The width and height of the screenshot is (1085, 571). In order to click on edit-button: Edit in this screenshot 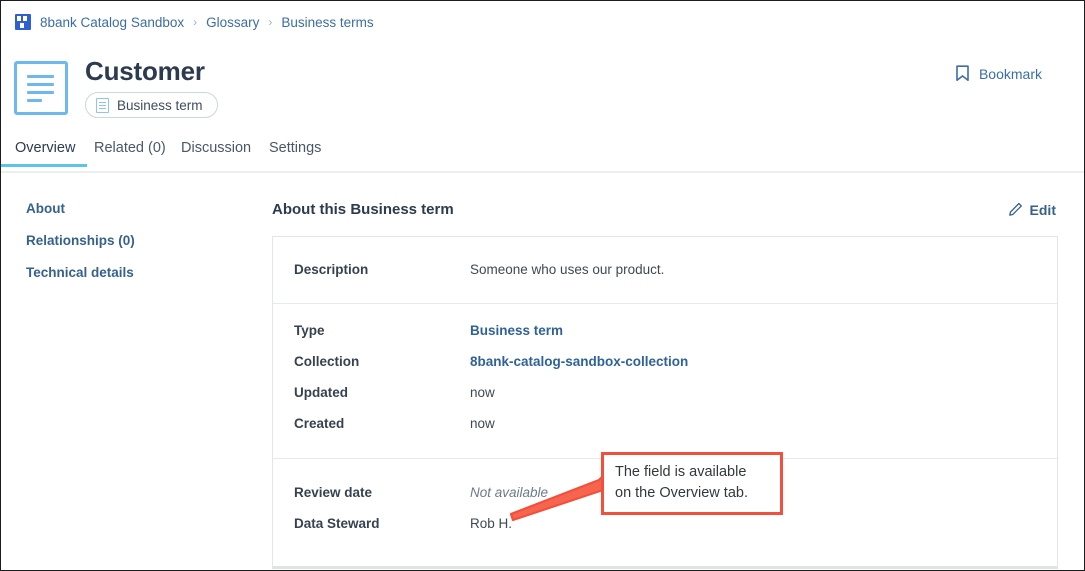, I will do `click(1032, 210)`.